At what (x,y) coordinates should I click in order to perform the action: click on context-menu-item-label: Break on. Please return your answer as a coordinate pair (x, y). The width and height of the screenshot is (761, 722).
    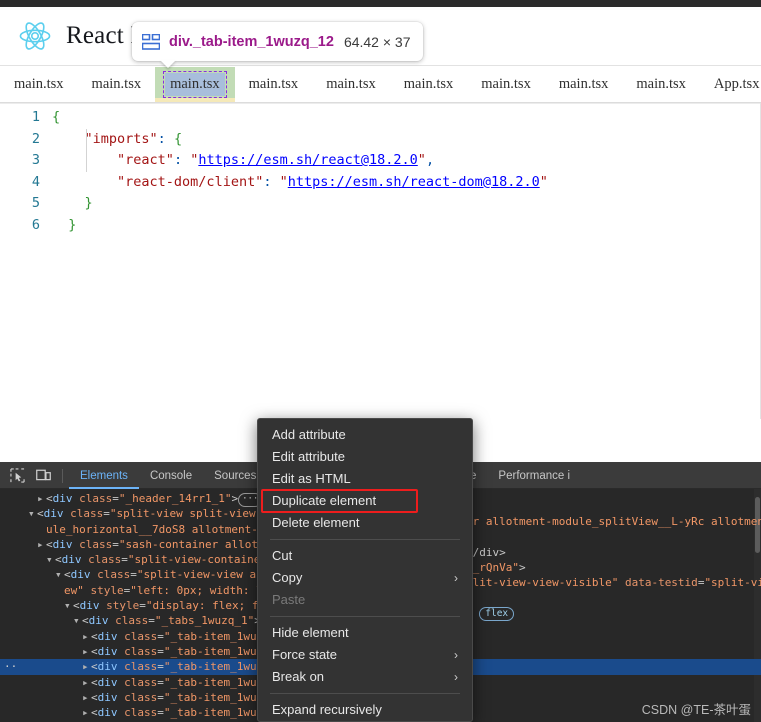
    Looking at the image, I should click on (298, 676).